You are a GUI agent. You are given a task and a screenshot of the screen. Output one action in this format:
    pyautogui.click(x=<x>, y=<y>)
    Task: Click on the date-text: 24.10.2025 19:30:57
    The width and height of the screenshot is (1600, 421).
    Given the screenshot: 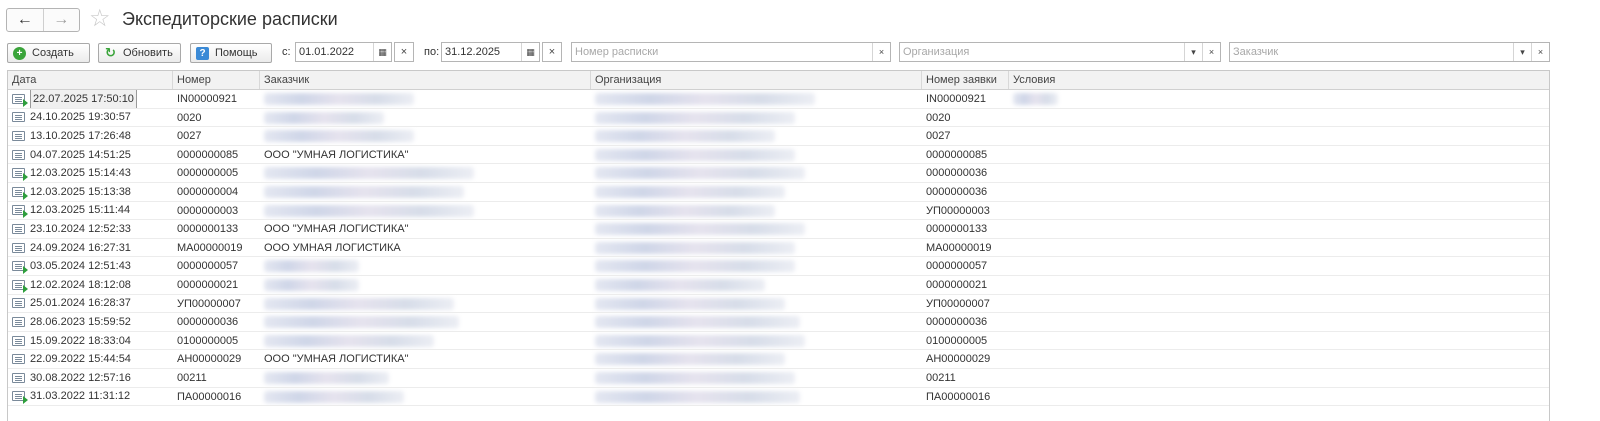 What is the action you would take?
    pyautogui.click(x=80, y=117)
    